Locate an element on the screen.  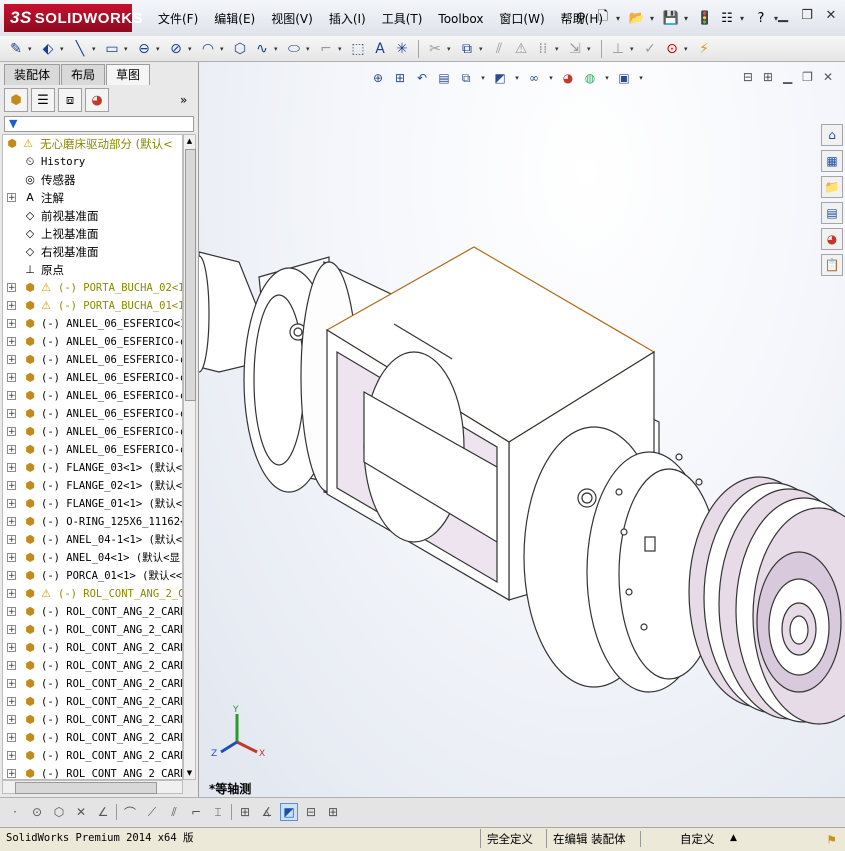
relations-dropdown-icon: ▾ is located at coordinates (634, 49).